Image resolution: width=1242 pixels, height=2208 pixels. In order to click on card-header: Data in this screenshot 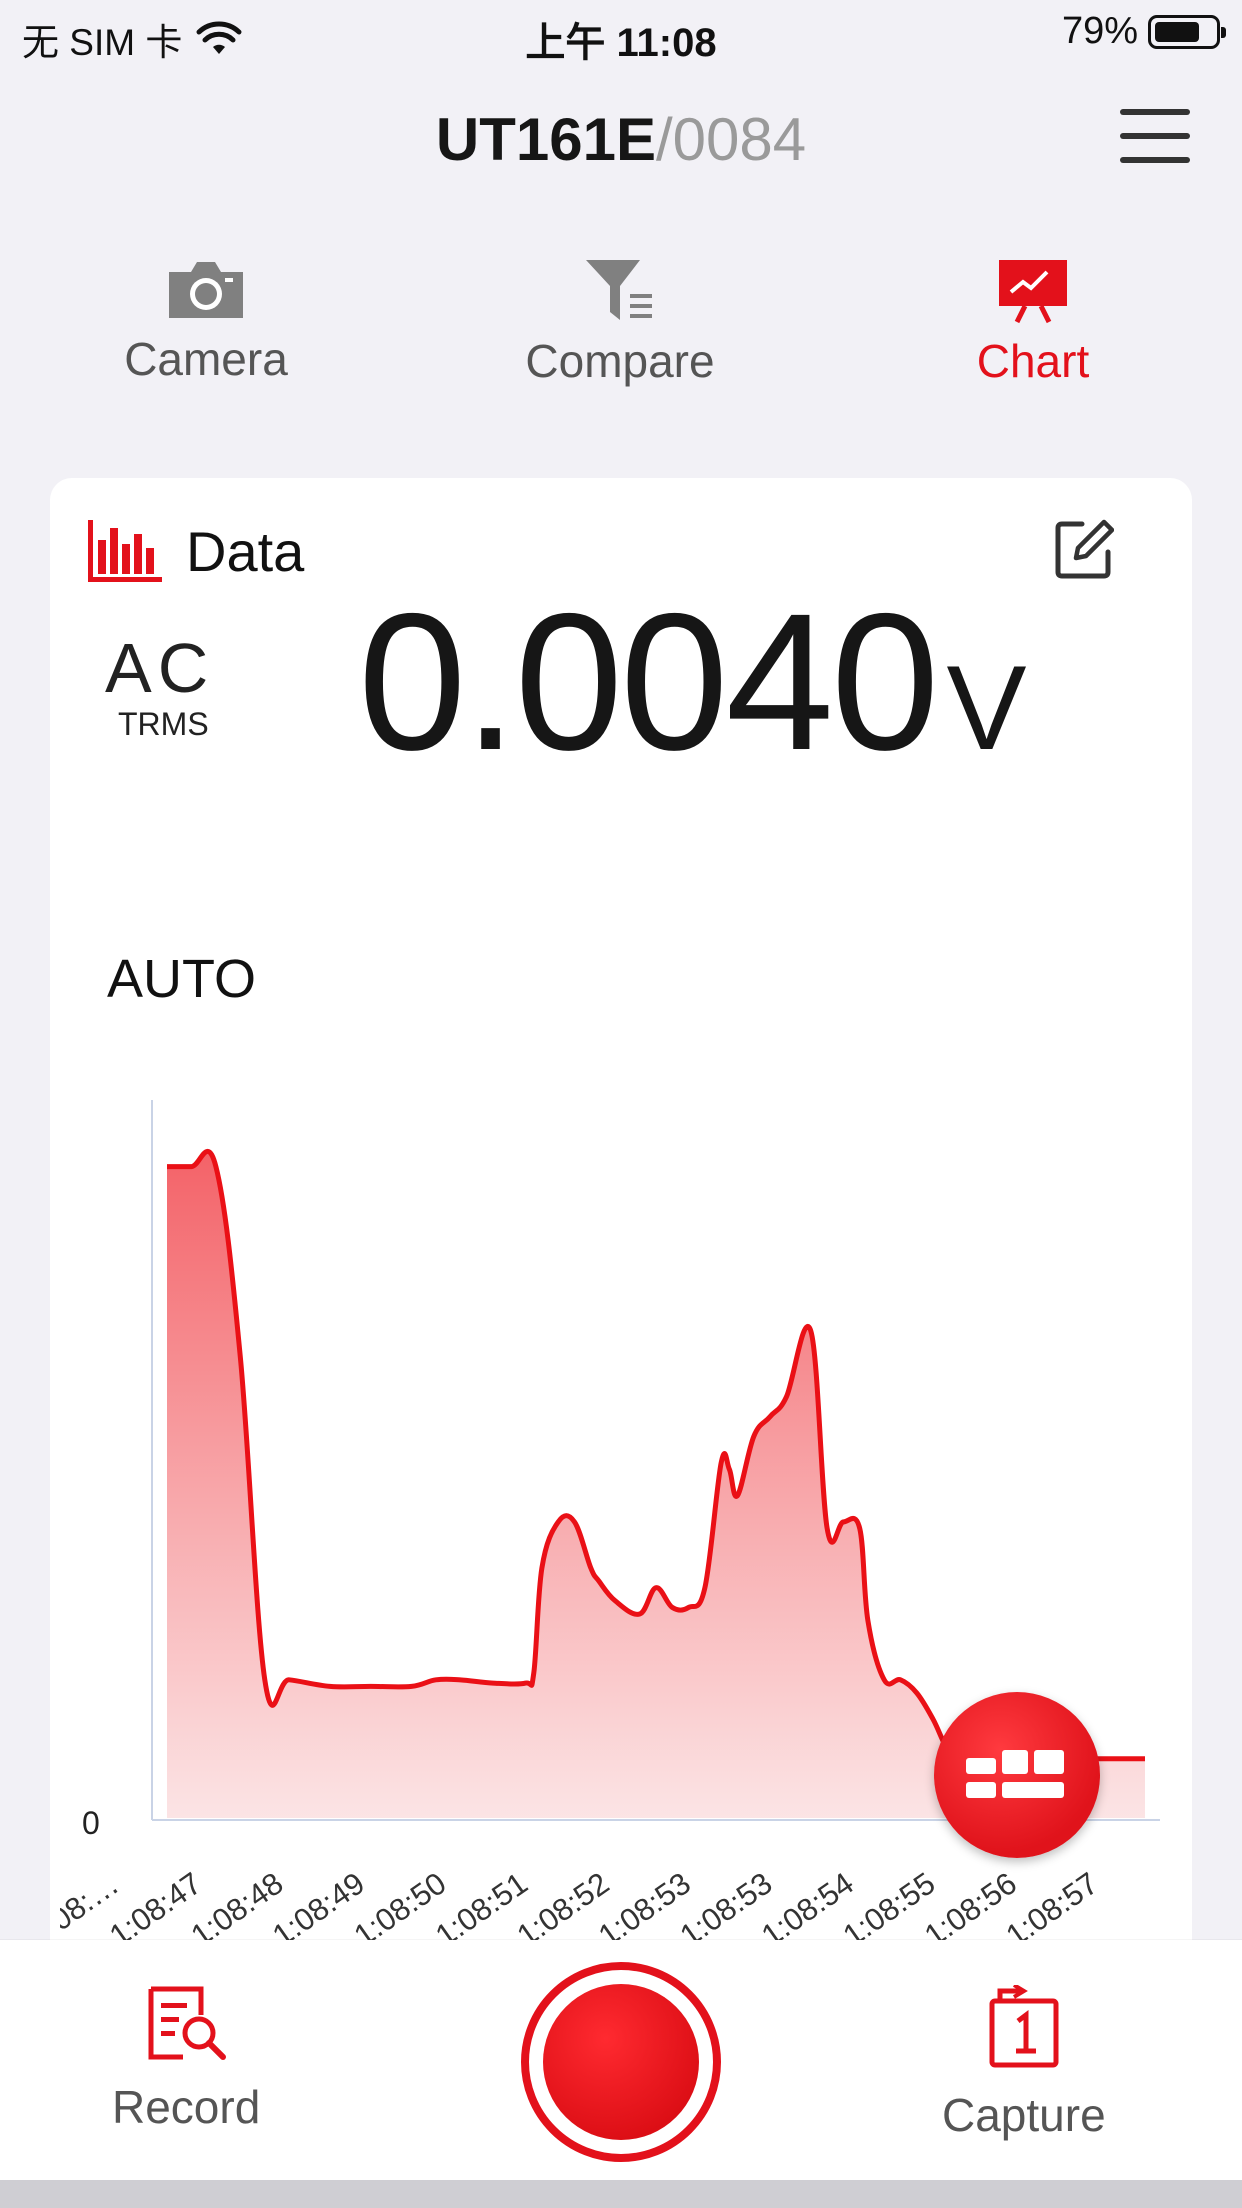, I will do `click(195, 551)`.